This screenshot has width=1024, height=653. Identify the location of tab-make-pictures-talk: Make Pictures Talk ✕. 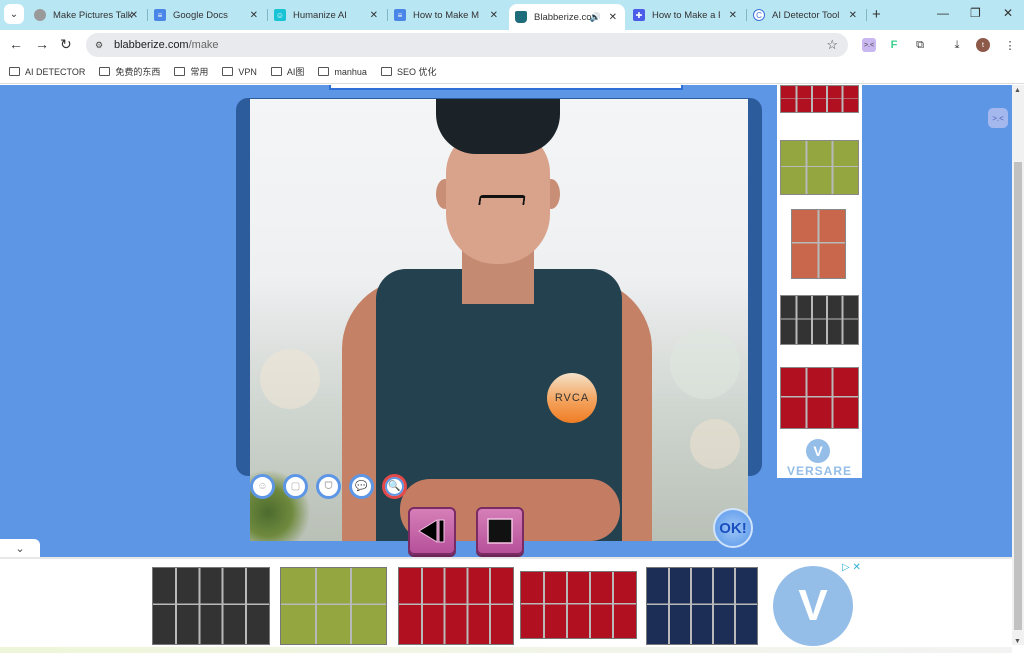
(87, 15).